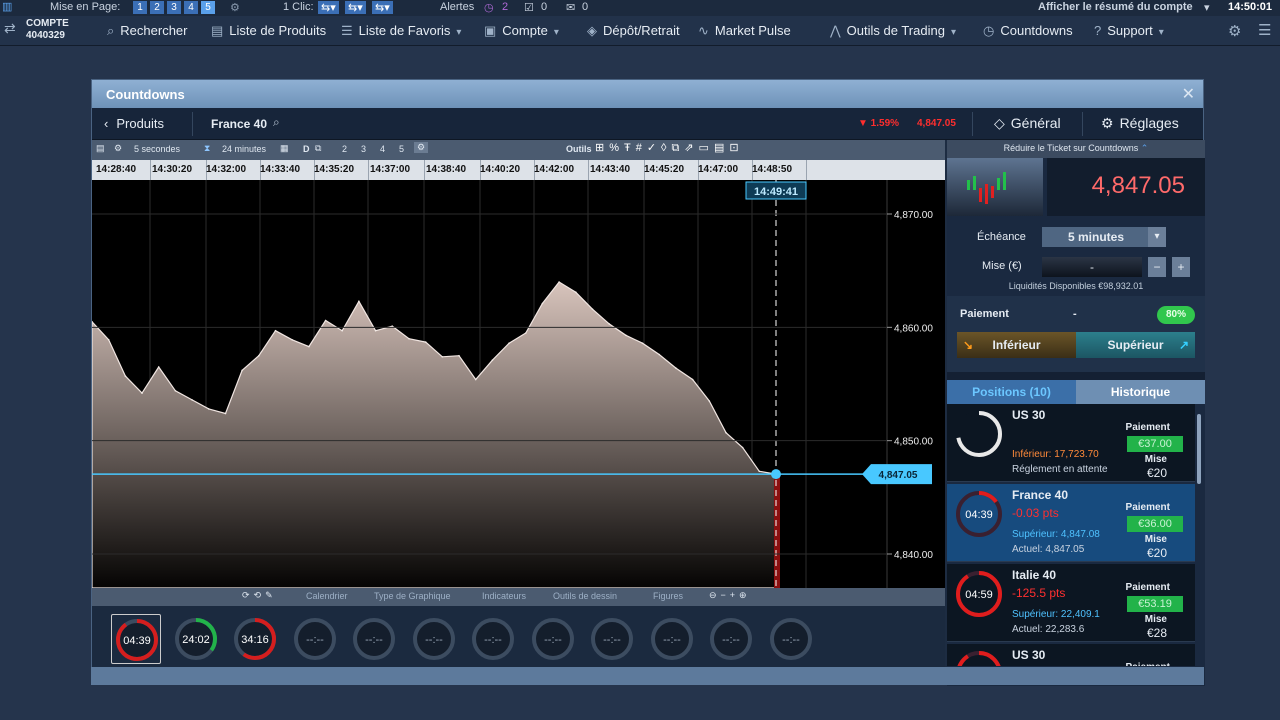 The width and height of the screenshot is (1280, 720). I want to click on menu-icon: ☰, so click(1264, 30).